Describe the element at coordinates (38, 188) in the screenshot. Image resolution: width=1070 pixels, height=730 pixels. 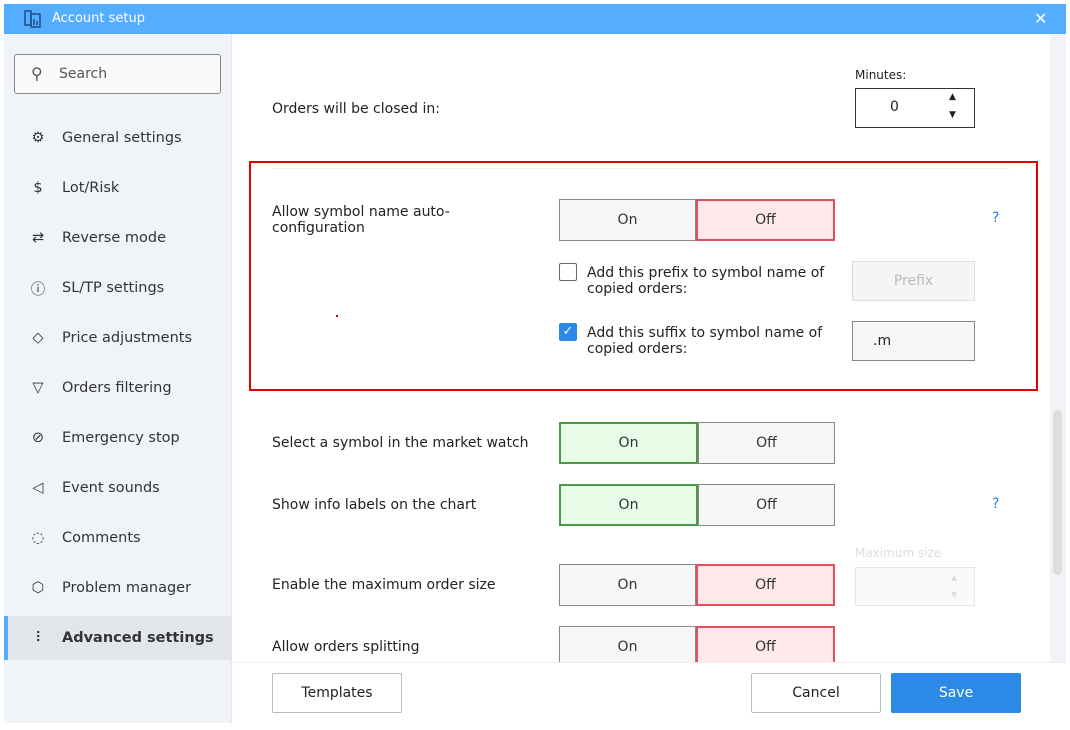
I see `dollar-icon: $` at that location.